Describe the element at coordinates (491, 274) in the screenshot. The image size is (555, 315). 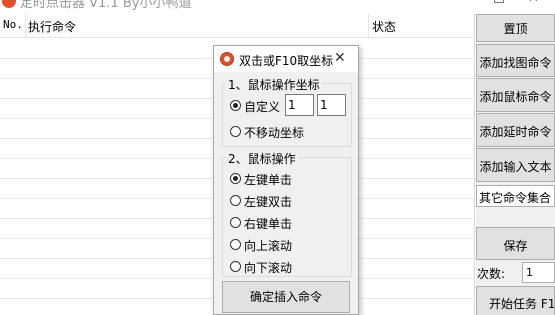
I see `repeat-count-label: 次数:` at that location.